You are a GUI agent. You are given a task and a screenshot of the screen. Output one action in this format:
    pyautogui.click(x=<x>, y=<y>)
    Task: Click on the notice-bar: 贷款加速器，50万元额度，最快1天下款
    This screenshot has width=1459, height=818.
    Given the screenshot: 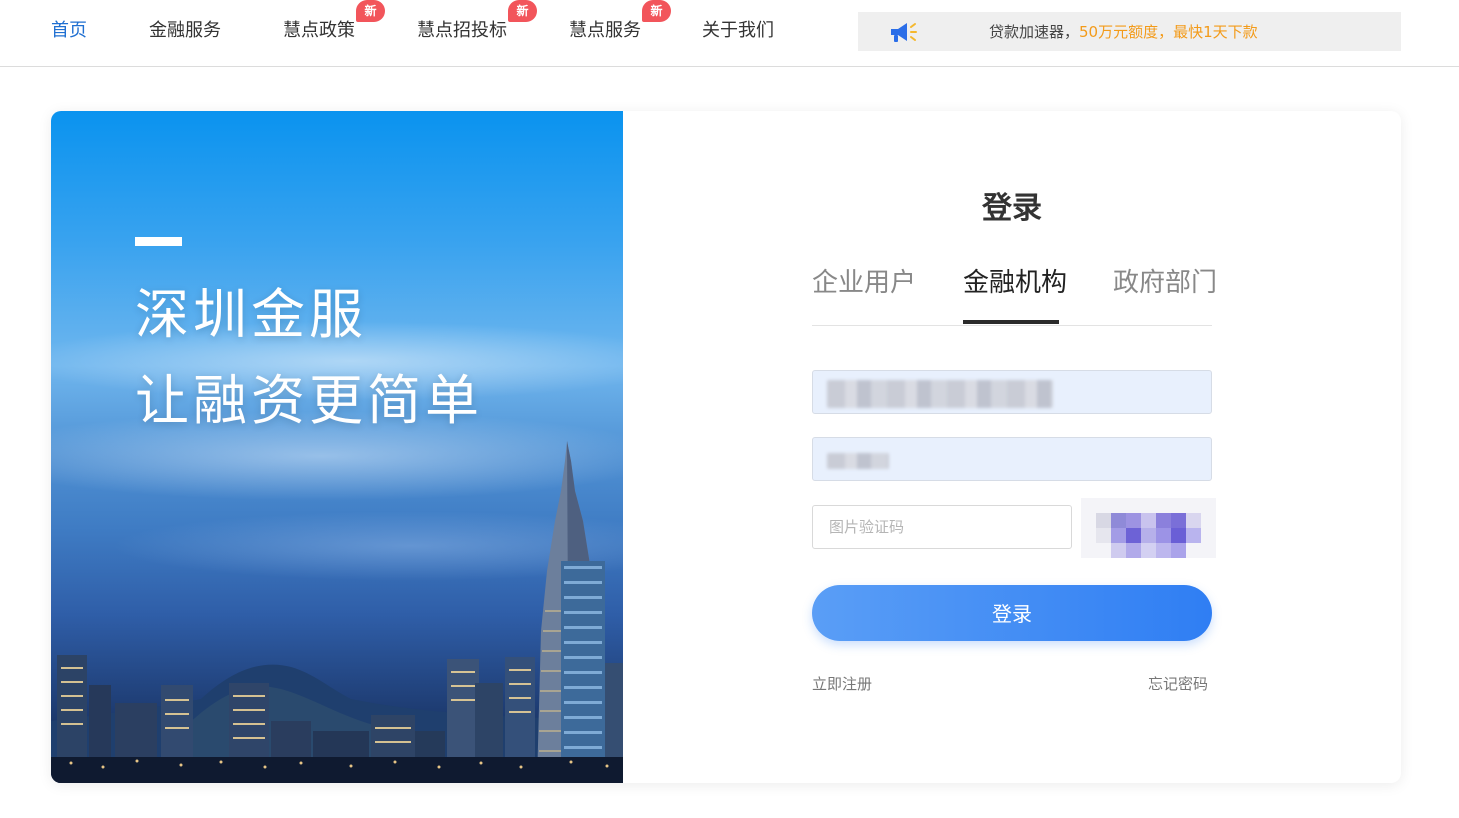 What is the action you would take?
    pyautogui.click(x=1129, y=31)
    